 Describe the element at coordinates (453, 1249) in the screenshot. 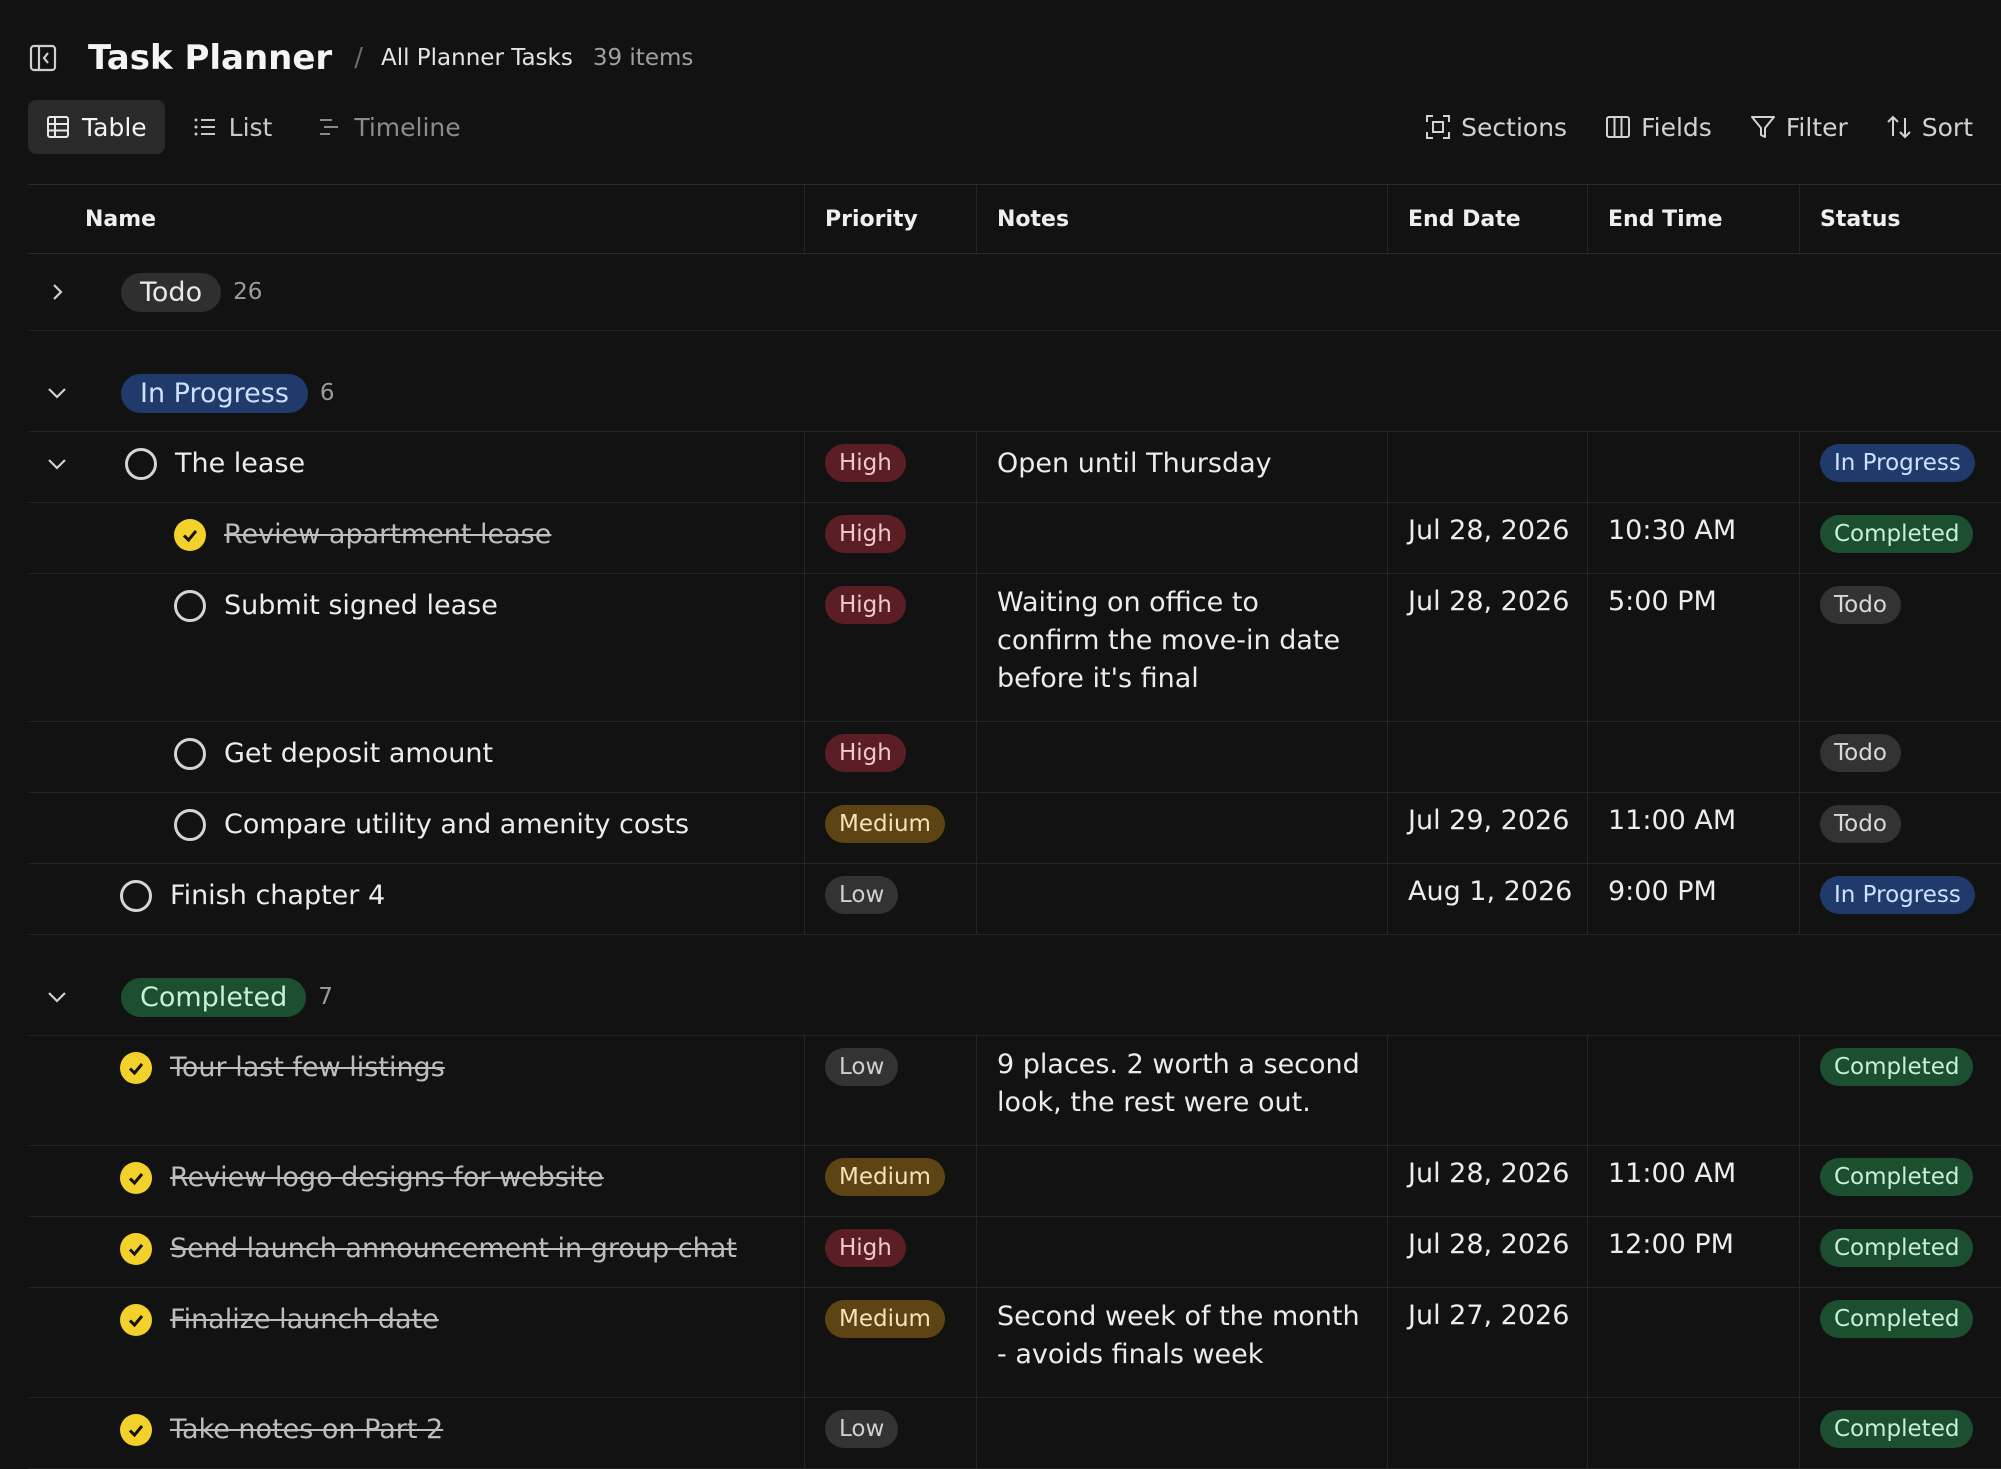

I see `task-name: Send launch announcement in group chat` at that location.